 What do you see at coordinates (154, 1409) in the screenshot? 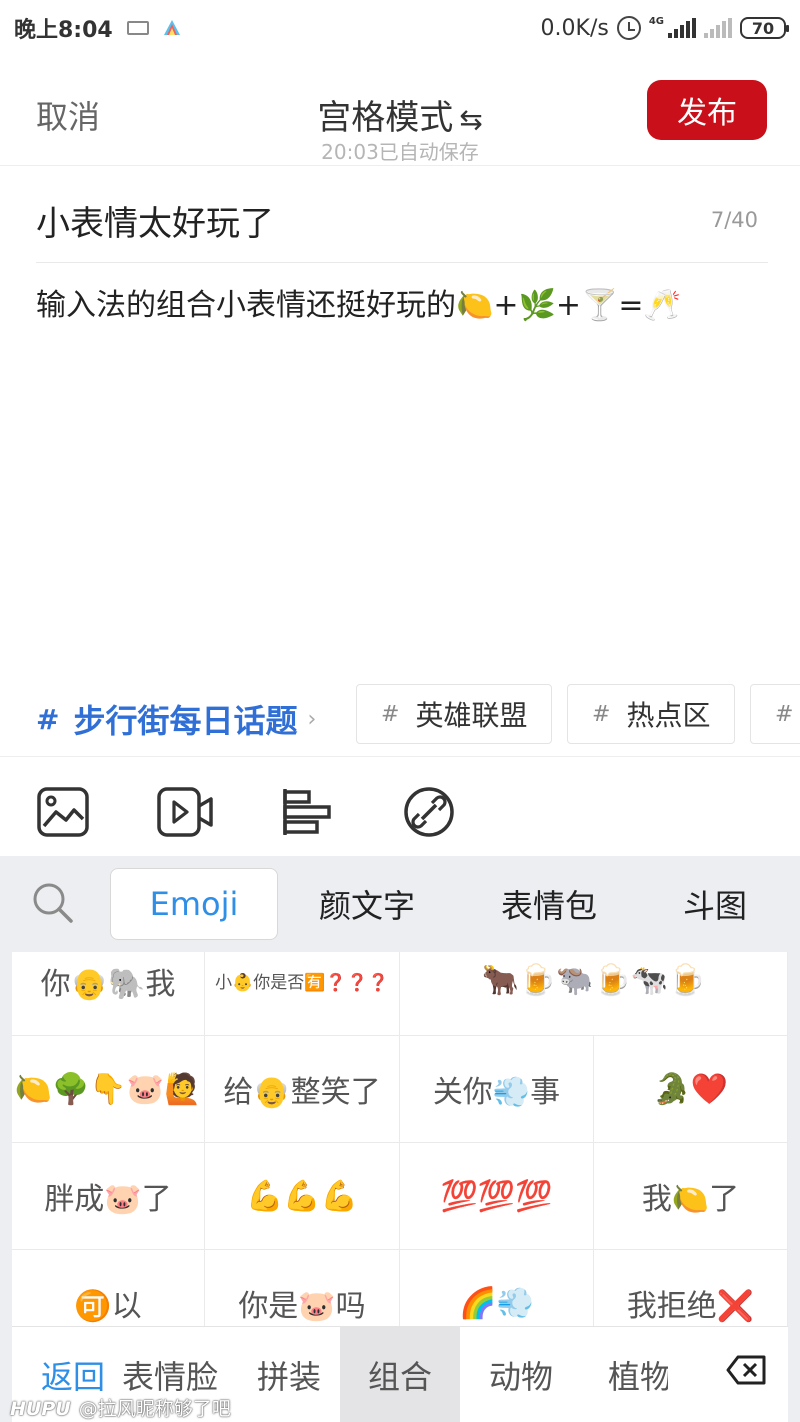
I see `watermark-user: @拉风昵称够了吧` at bounding box center [154, 1409].